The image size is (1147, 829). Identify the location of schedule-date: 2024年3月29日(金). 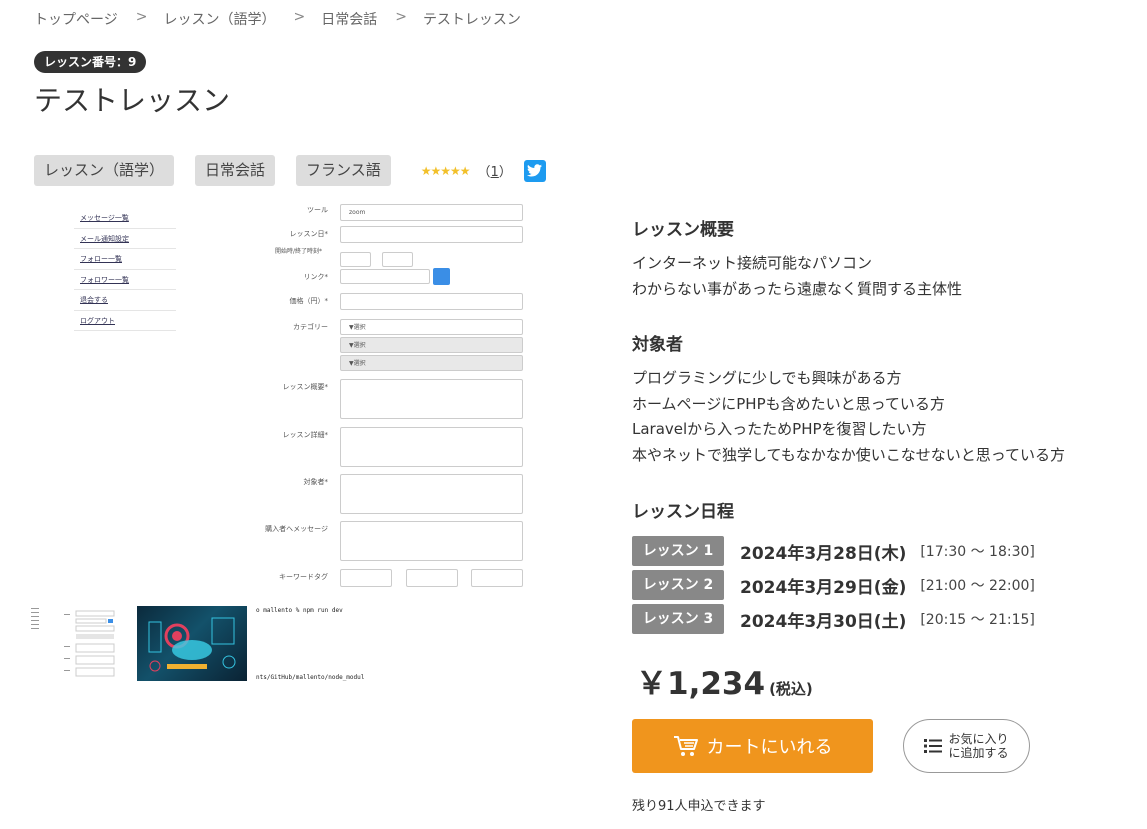
(823, 587).